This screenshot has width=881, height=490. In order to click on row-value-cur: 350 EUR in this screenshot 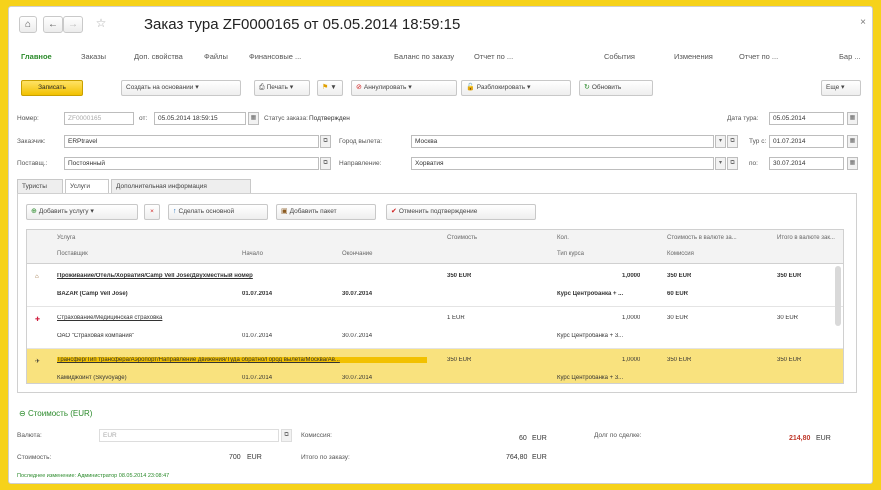, I will do `click(679, 276)`.